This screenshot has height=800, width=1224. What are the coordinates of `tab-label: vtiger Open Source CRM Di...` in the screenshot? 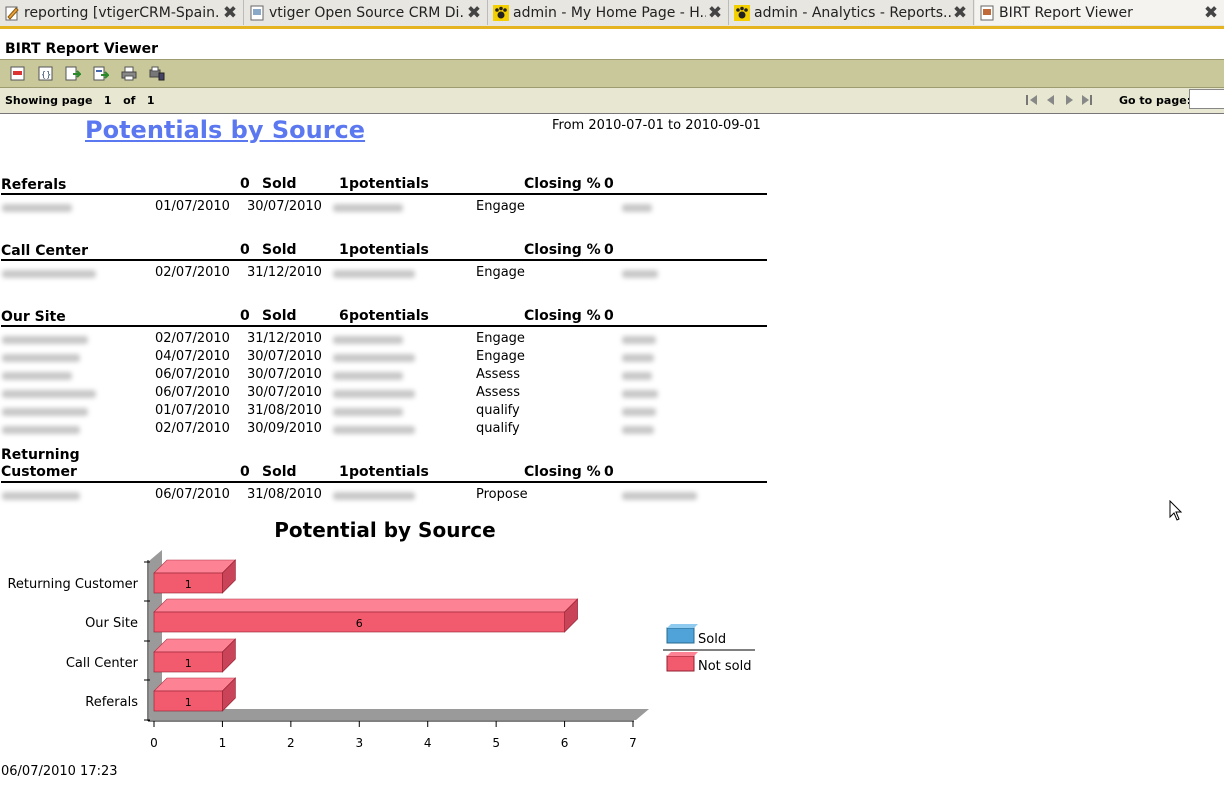 It's located at (367, 12).